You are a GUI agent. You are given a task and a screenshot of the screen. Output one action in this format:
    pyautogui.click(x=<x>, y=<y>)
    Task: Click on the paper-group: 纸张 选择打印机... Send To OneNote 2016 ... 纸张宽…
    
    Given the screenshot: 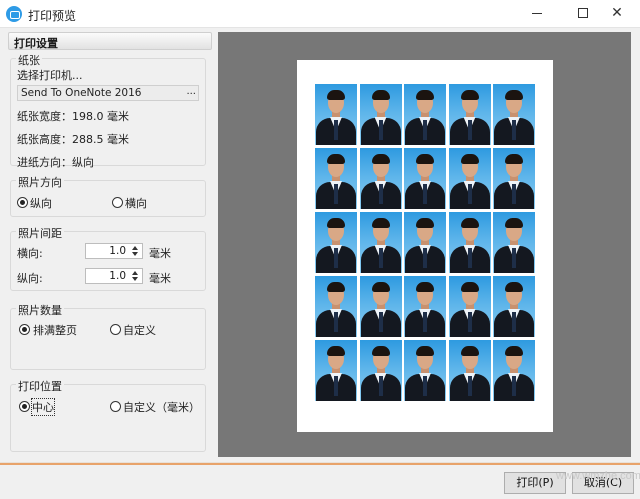 What is the action you would take?
    pyautogui.click(x=108, y=110)
    